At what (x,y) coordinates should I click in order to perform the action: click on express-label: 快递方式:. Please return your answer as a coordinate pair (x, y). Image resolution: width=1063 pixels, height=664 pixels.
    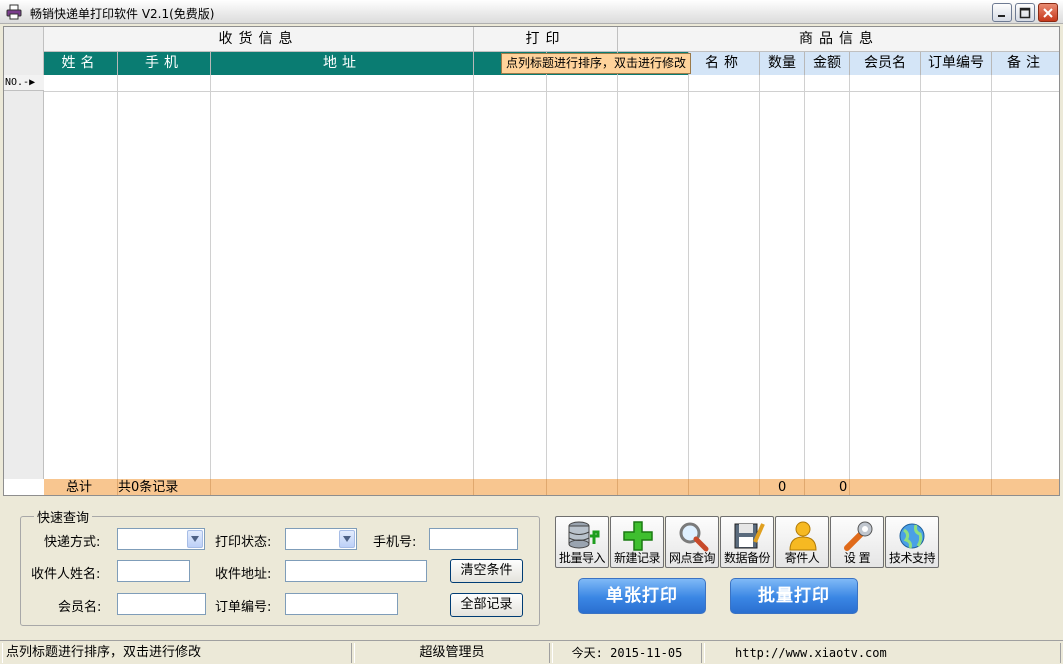
    Looking at the image, I should click on (72, 542).